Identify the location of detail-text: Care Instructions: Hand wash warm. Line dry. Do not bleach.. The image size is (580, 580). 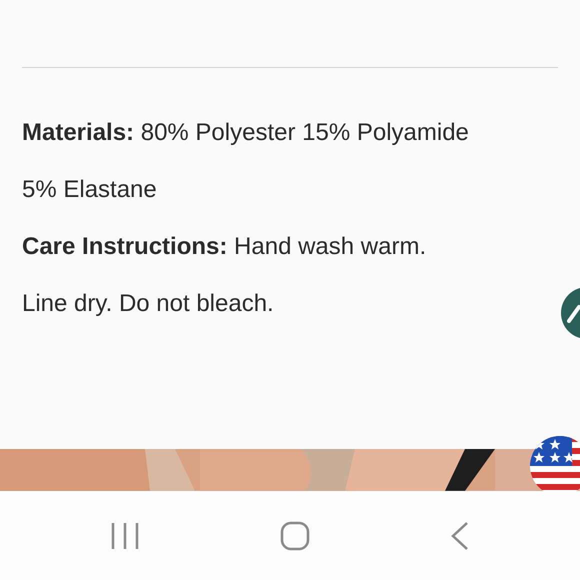
(225, 275).